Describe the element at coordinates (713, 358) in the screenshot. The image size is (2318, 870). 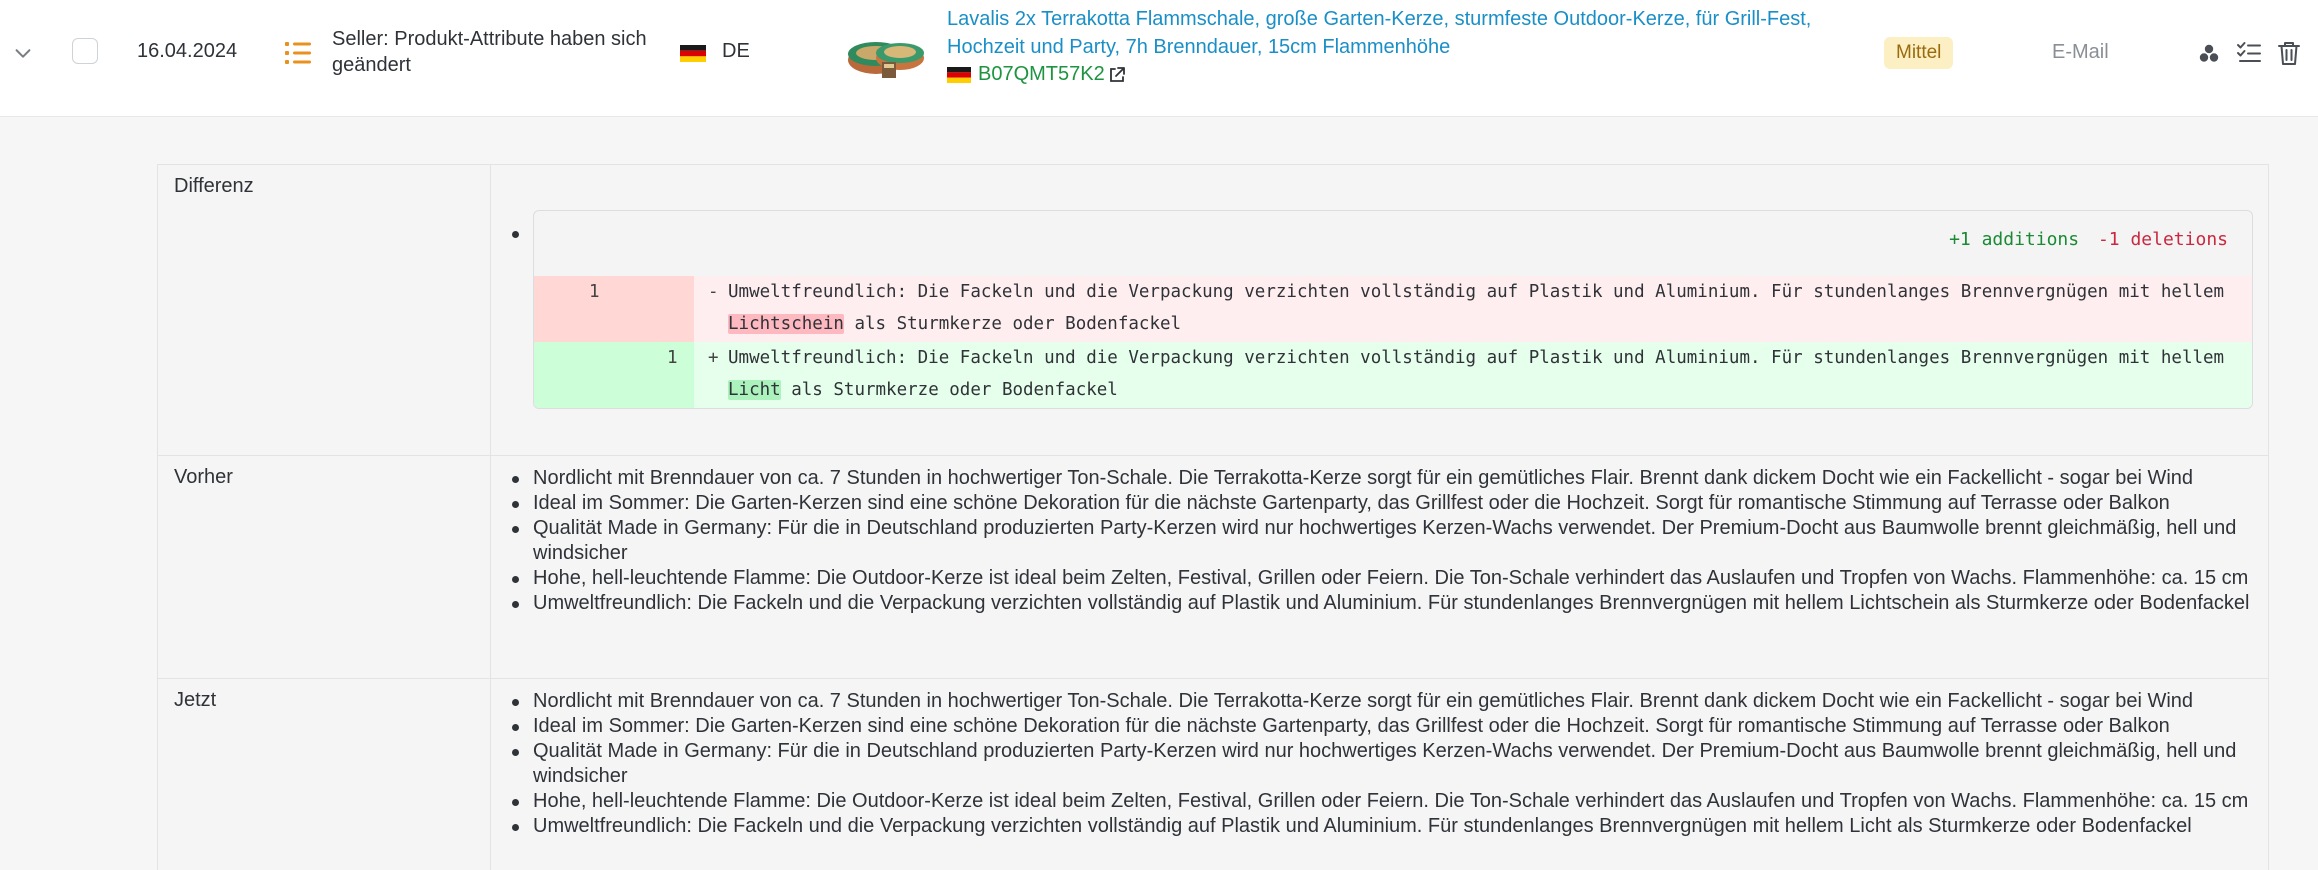
I see `diff-sign: +` at that location.